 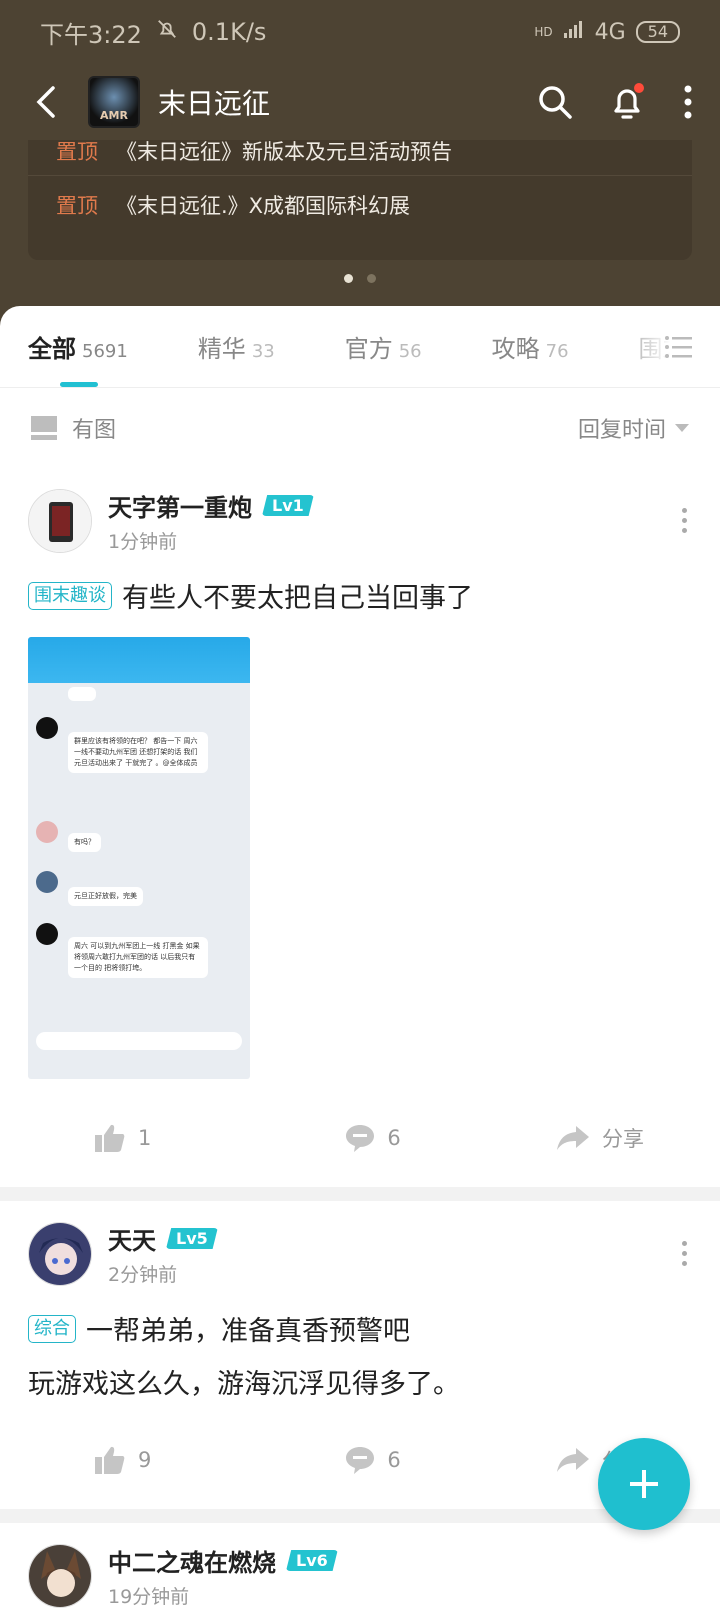 I want to click on page-title: 末日远征, so click(x=214, y=103).